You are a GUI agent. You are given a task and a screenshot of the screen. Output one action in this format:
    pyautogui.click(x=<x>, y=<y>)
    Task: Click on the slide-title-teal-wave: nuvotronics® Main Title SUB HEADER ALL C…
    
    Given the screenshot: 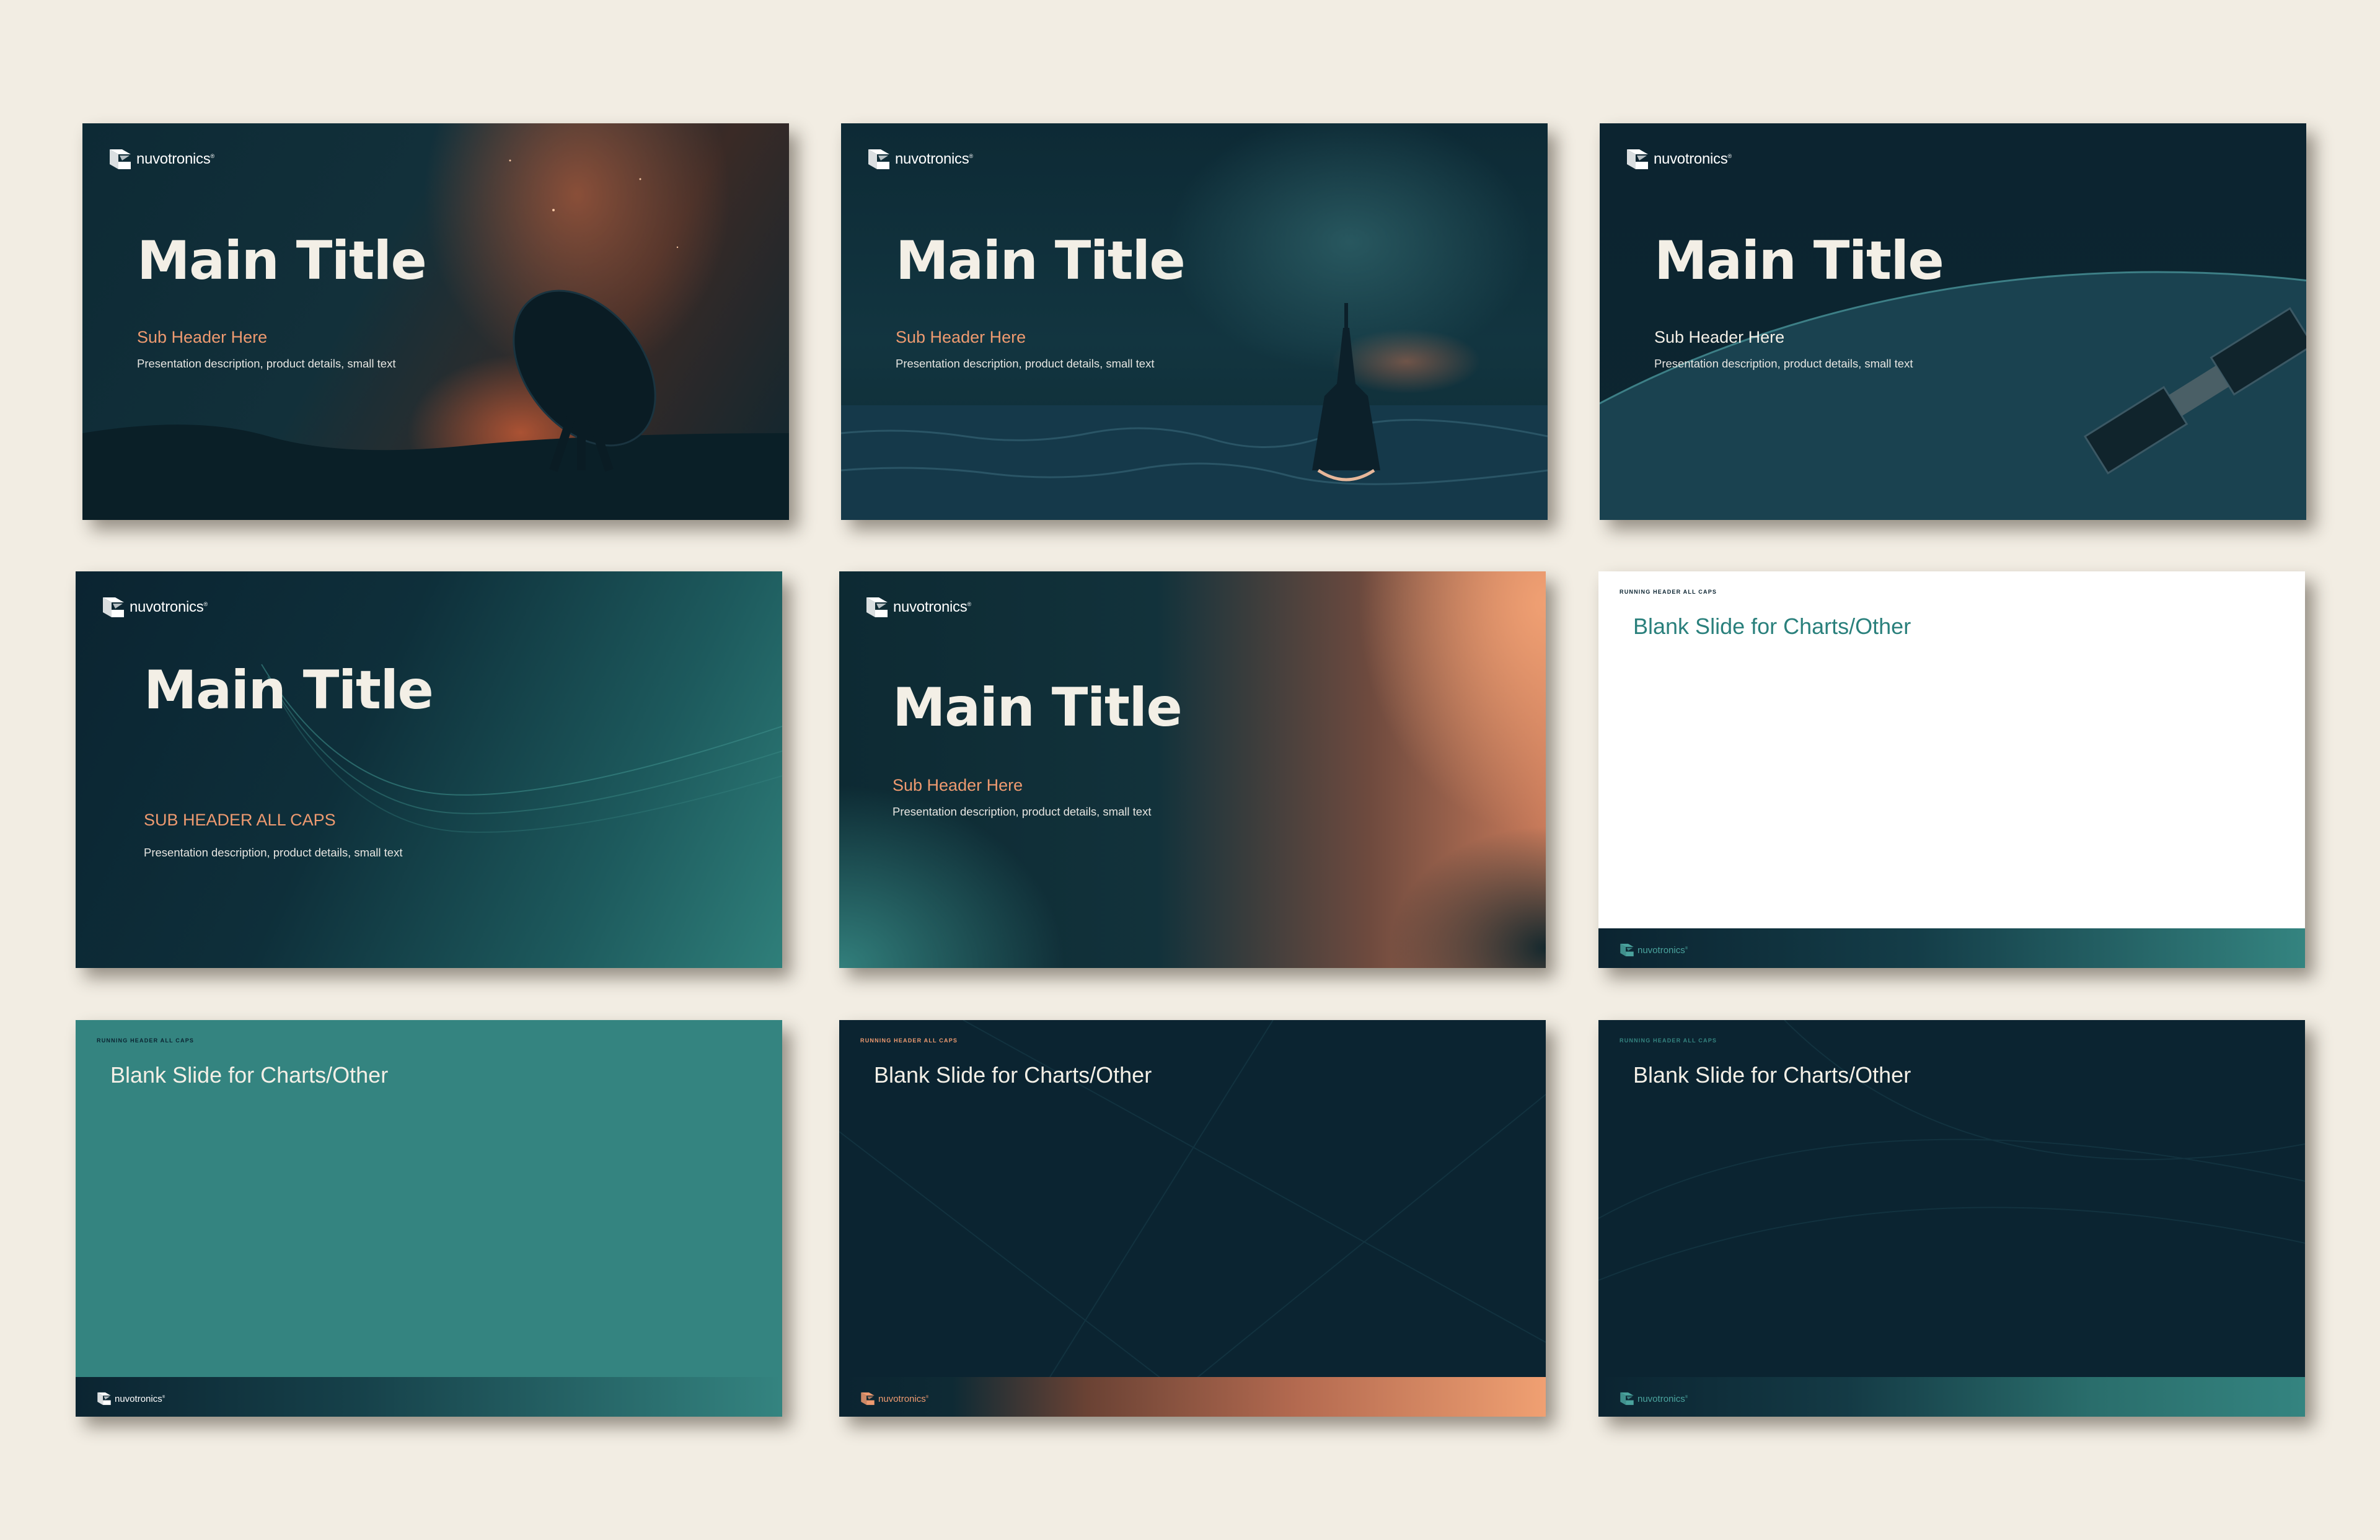 What is the action you would take?
    pyautogui.click(x=429, y=769)
    